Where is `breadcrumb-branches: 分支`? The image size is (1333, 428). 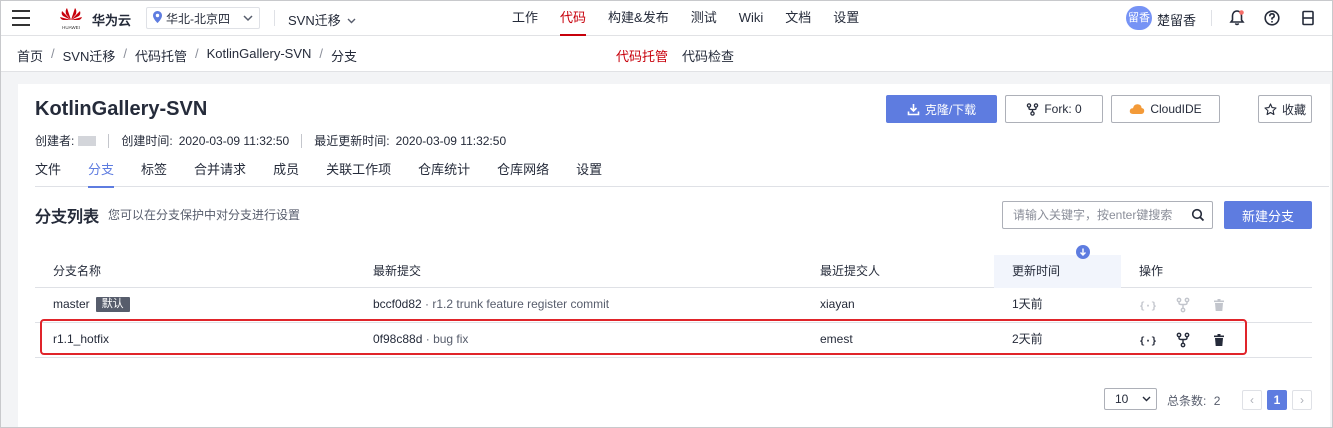
breadcrumb-branches: 分支 is located at coordinates (344, 56).